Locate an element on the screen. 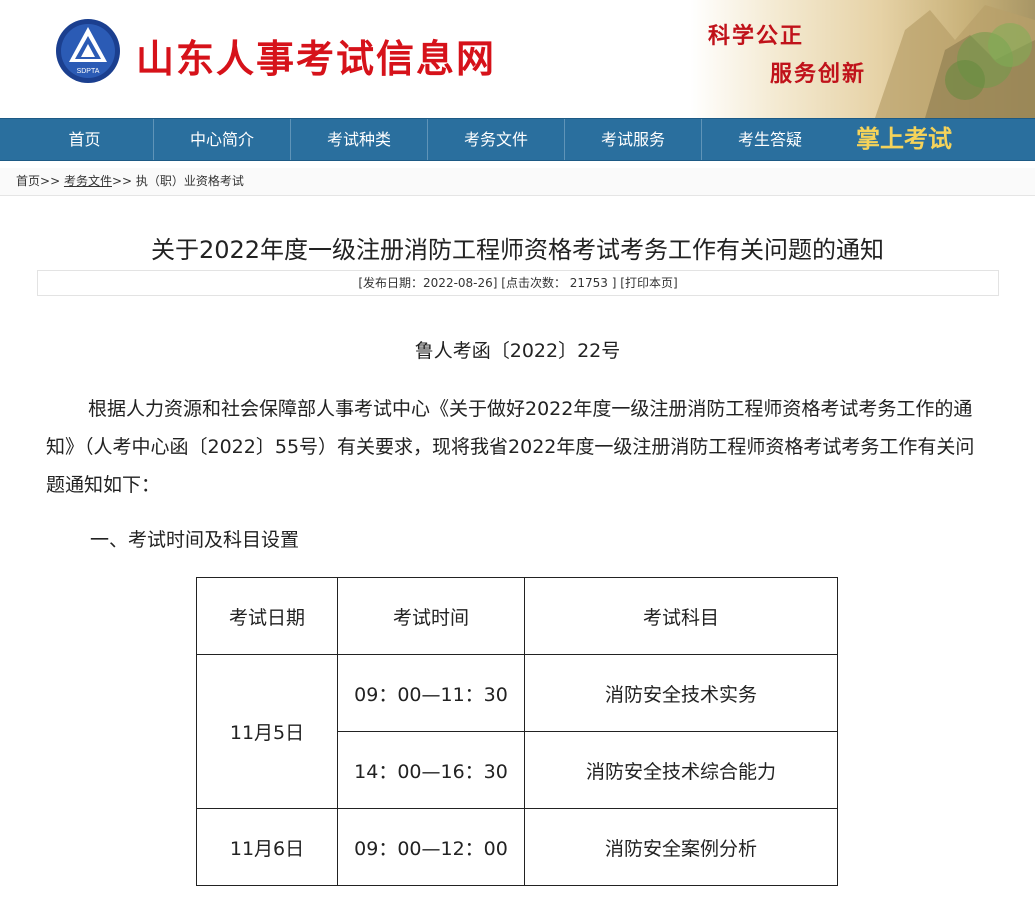 This screenshot has width=1035, height=898. nav-exam-types: 考试种类 is located at coordinates (359, 139).